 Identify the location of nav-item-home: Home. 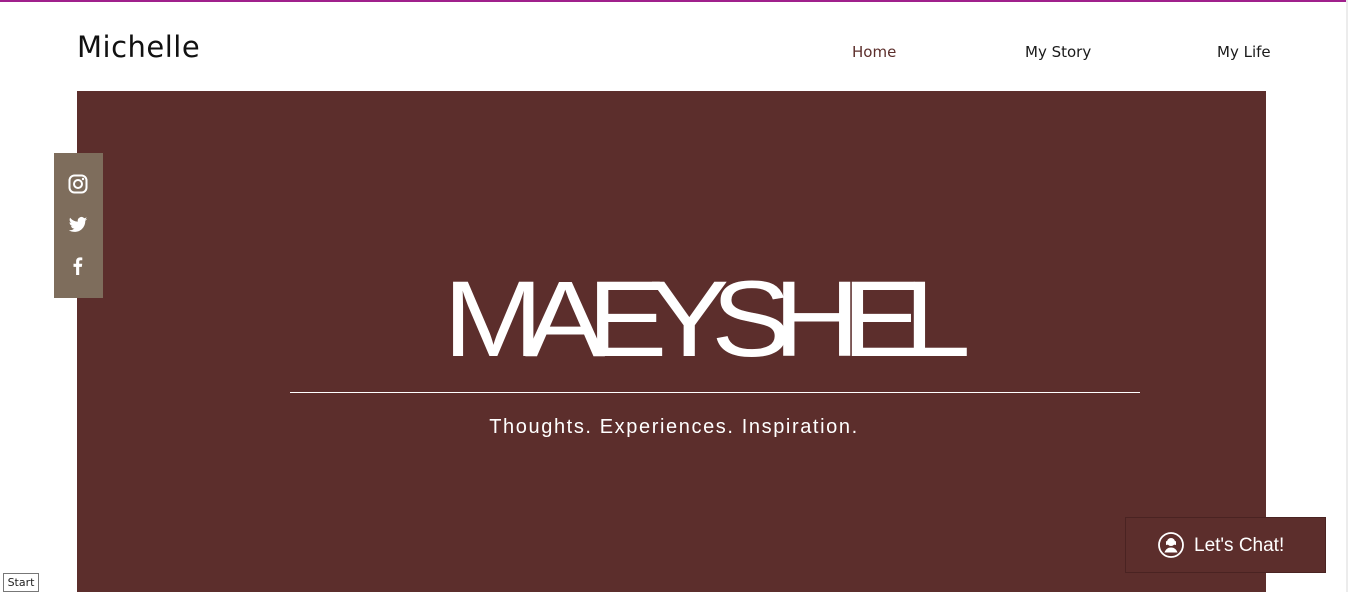
(874, 52).